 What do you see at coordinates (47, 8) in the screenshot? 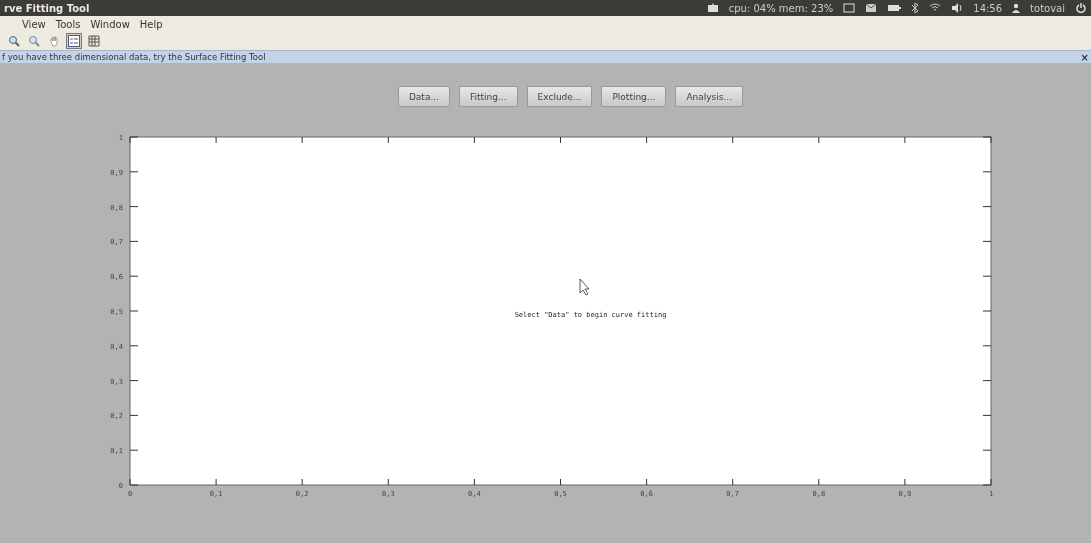
I see `window-title: rve Fitting Tool` at bounding box center [47, 8].